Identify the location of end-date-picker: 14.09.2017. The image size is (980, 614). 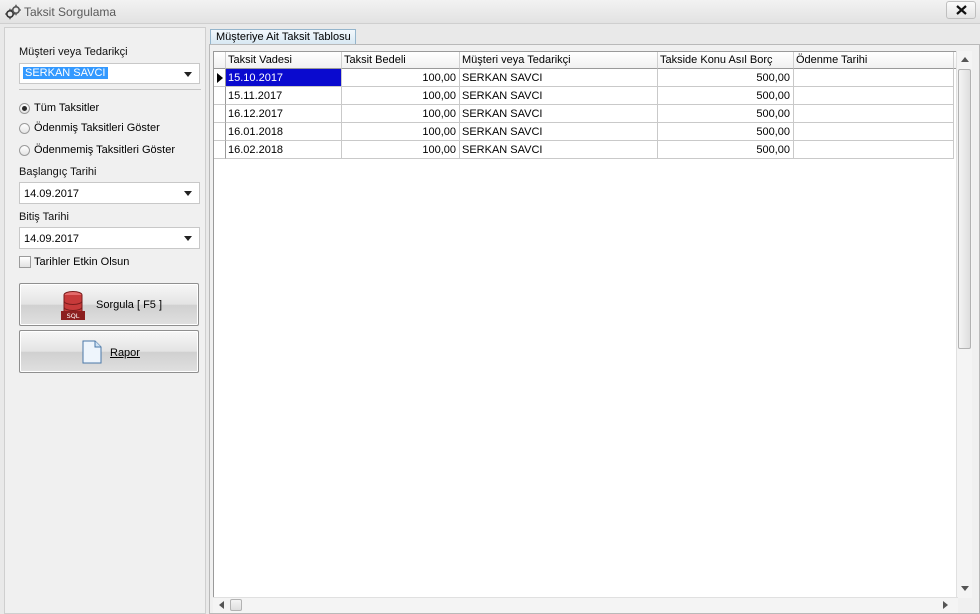
(109, 238).